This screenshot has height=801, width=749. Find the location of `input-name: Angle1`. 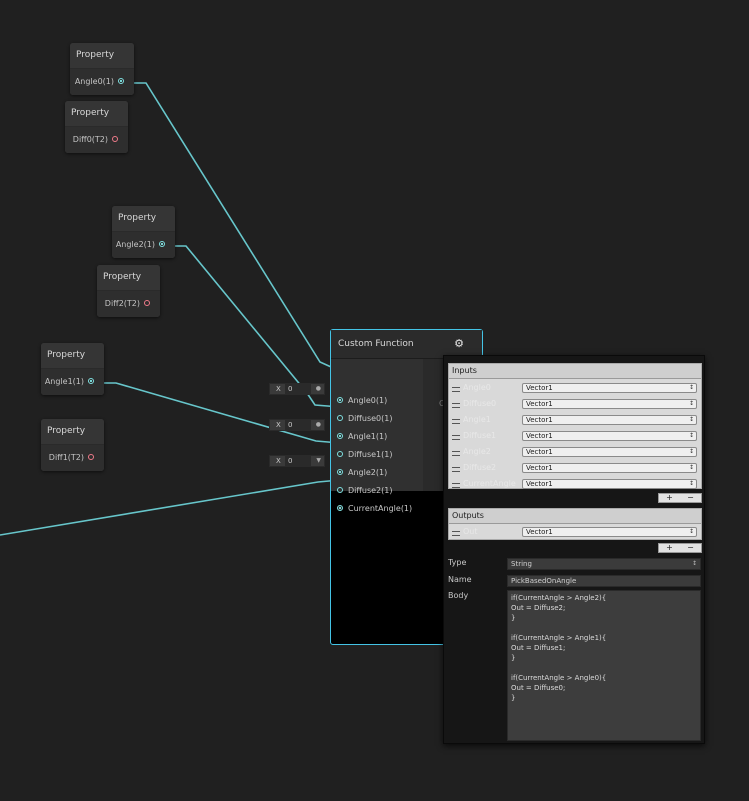

input-name: Angle1 is located at coordinates (477, 419).